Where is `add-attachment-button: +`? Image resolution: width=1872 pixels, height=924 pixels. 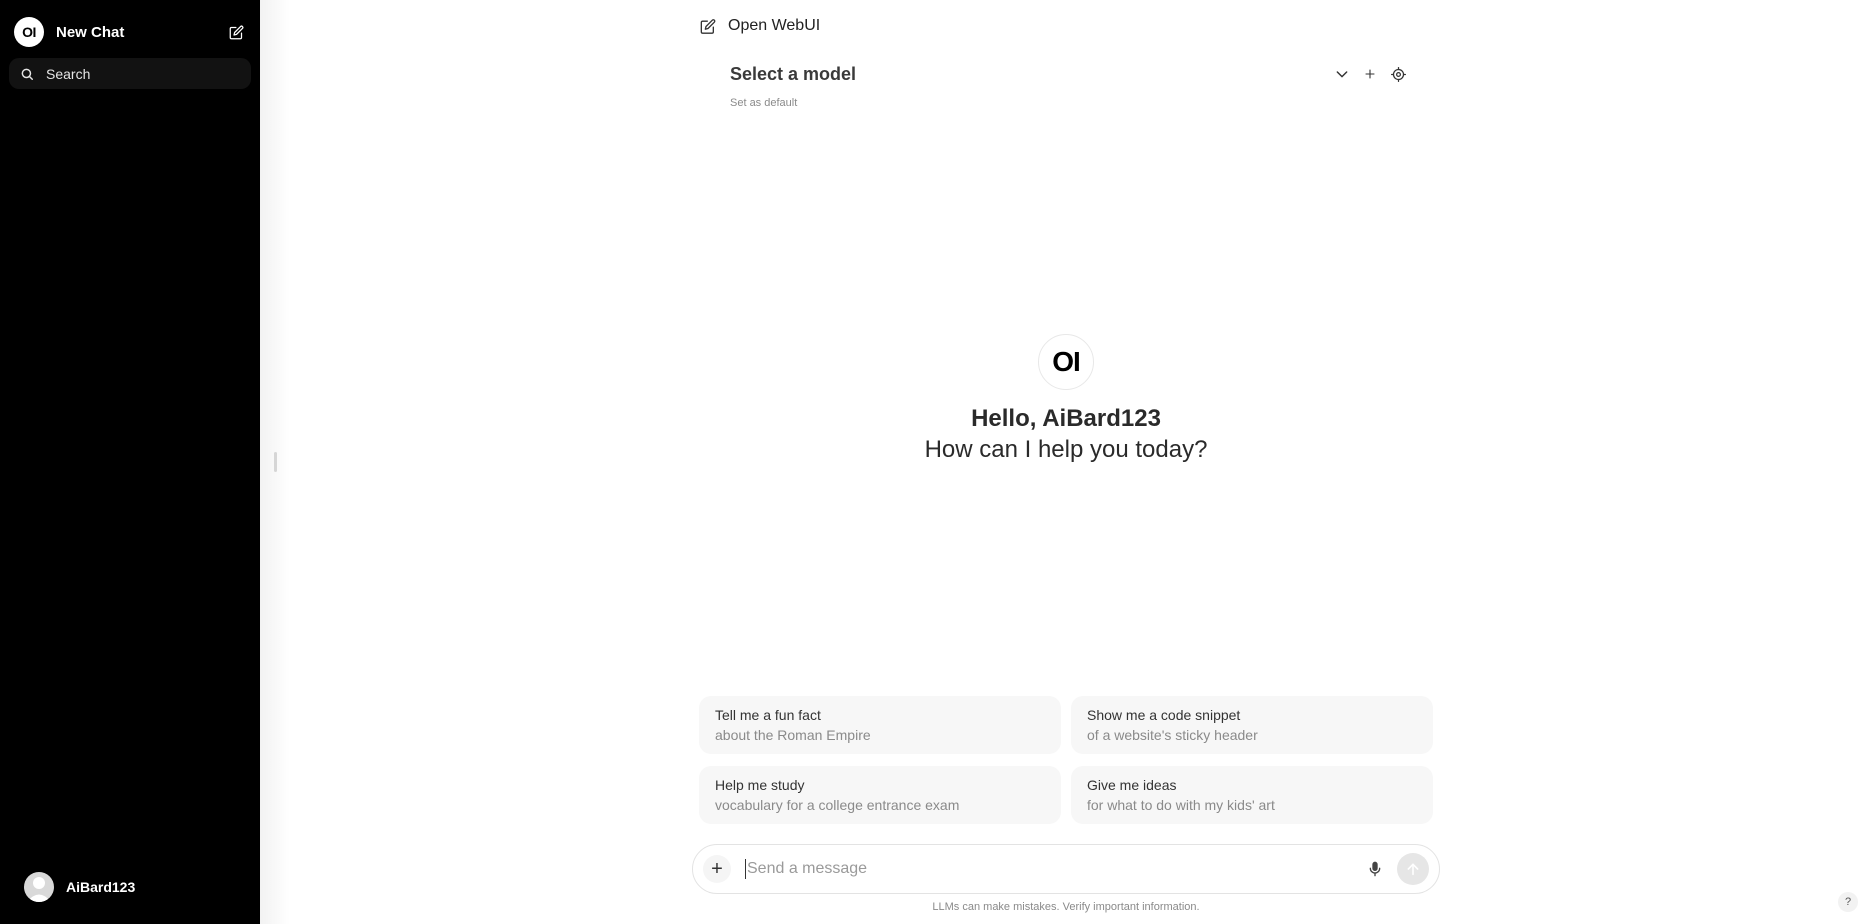 add-attachment-button: + is located at coordinates (717, 869).